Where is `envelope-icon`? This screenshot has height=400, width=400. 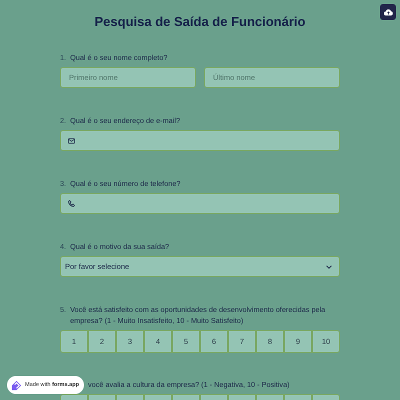
envelope-icon is located at coordinates (71, 141).